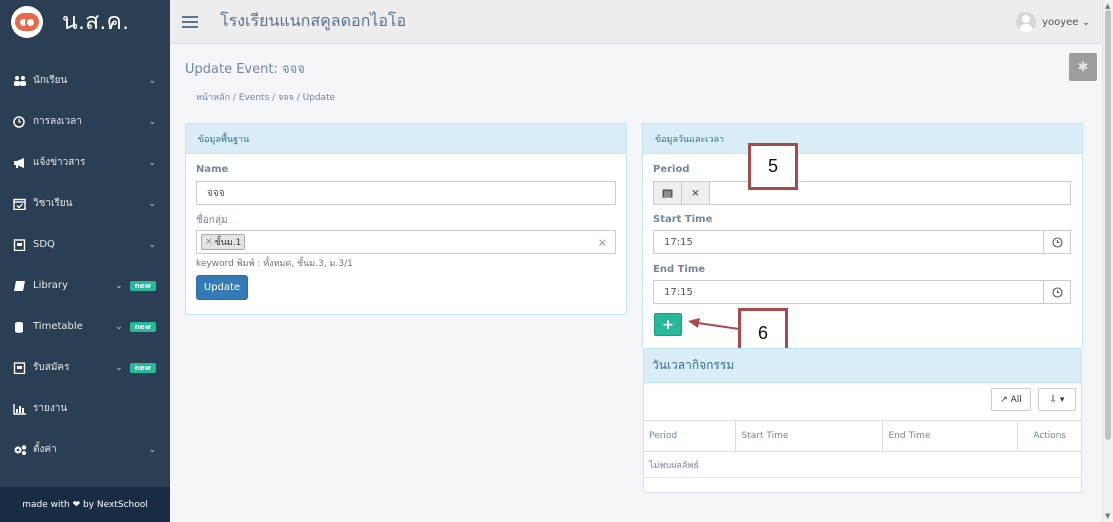 Image resolution: width=1113 pixels, height=522 pixels. What do you see at coordinates (667, 193) in the screenshot?
I see `calendar-icon` at bounding box center [667, 193].